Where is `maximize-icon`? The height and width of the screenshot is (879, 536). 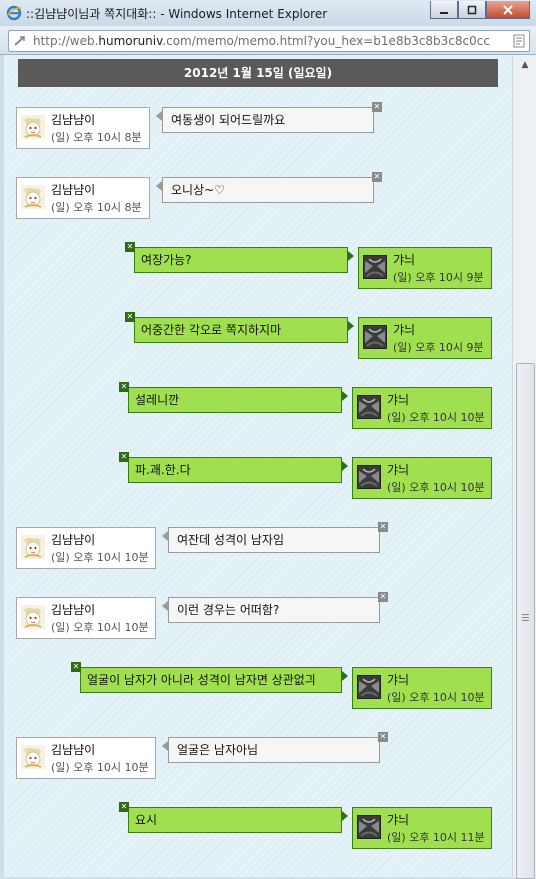
maximize-icon is located at coordinates (472, 9).